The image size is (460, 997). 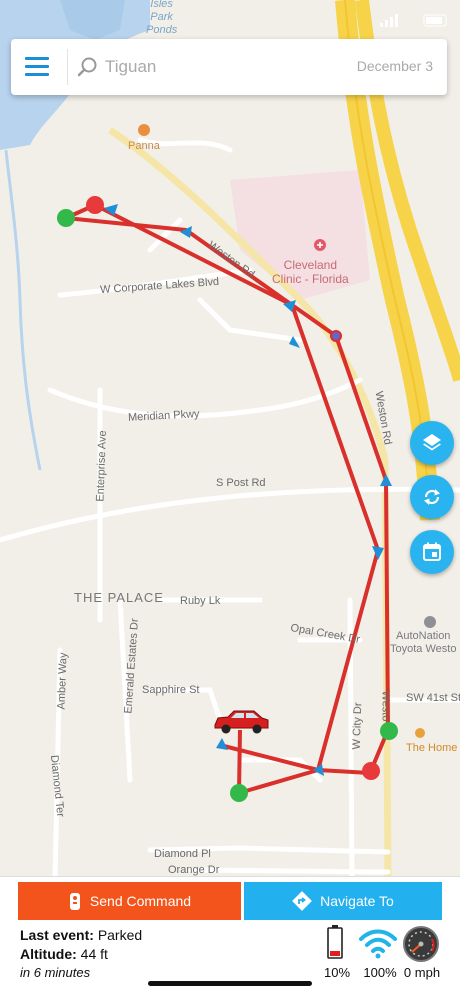 I want to click on layers-button, so click(x=432, y=443).